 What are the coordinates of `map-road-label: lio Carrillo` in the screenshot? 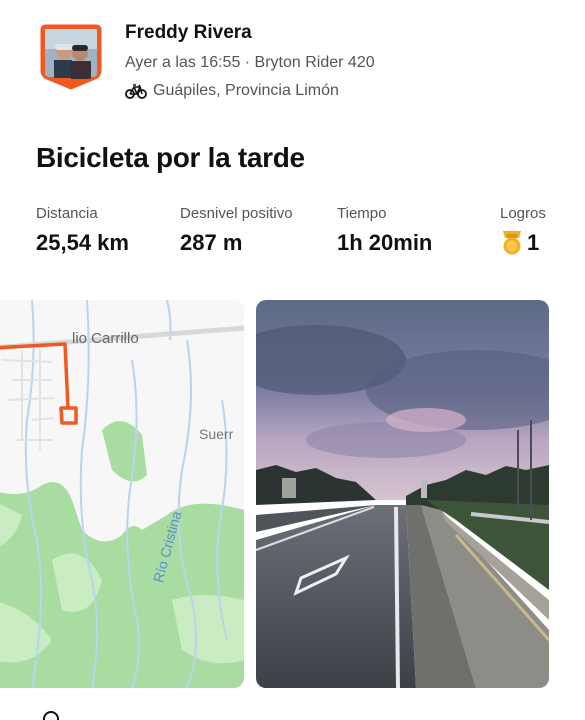 It's located at (105, 338).